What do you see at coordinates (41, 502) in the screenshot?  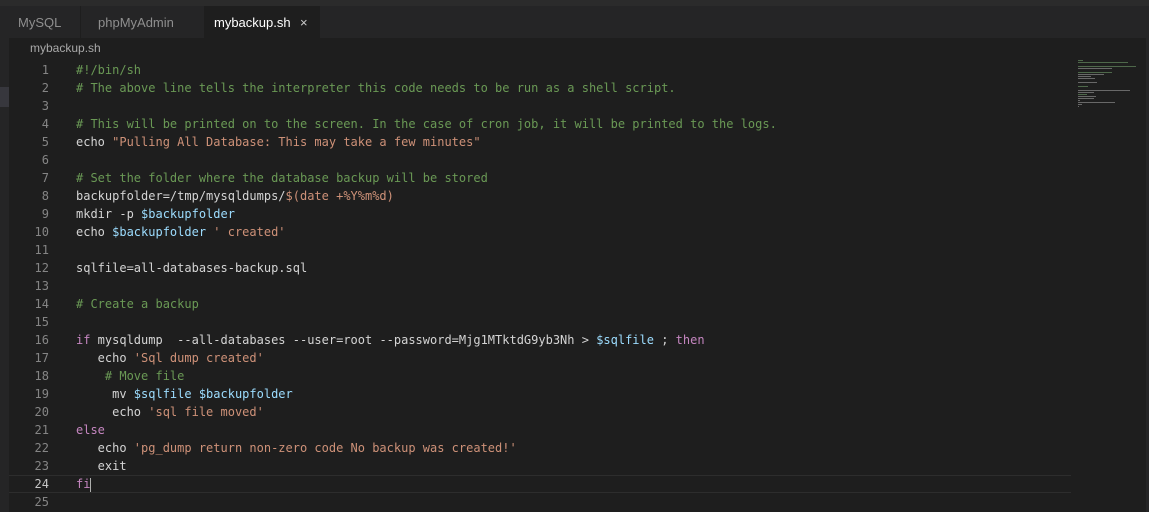 I see `line-number: 25` at bounding box center [41, 502].